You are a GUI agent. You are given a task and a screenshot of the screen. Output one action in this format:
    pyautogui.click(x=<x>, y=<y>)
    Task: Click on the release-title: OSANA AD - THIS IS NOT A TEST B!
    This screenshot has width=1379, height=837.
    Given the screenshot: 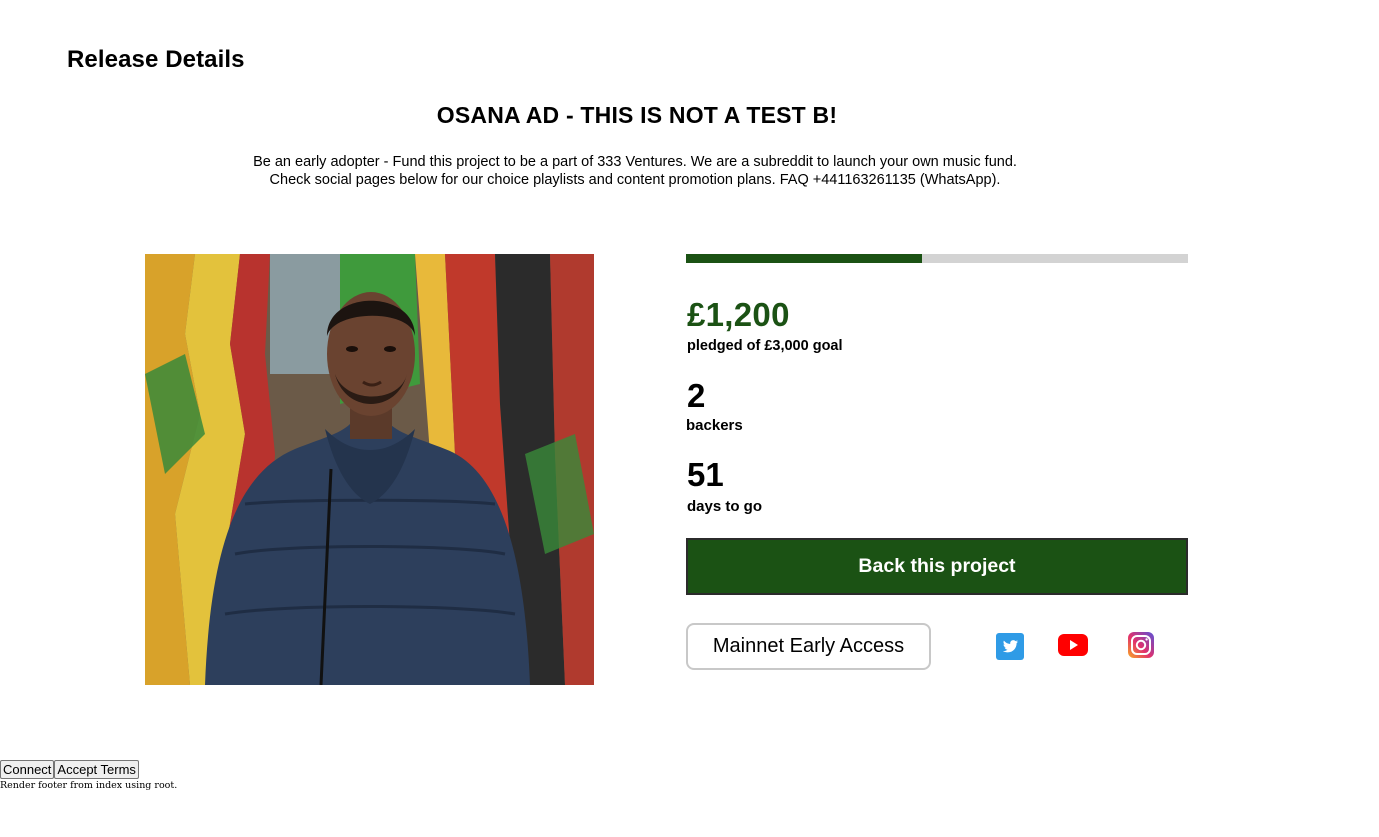 What is the action you would take?
    pyautogui.click(x=637, y=115)
    